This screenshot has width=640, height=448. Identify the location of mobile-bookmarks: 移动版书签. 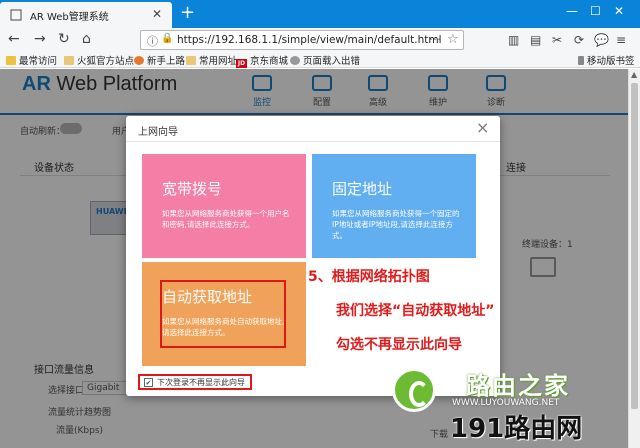
(606, 60).